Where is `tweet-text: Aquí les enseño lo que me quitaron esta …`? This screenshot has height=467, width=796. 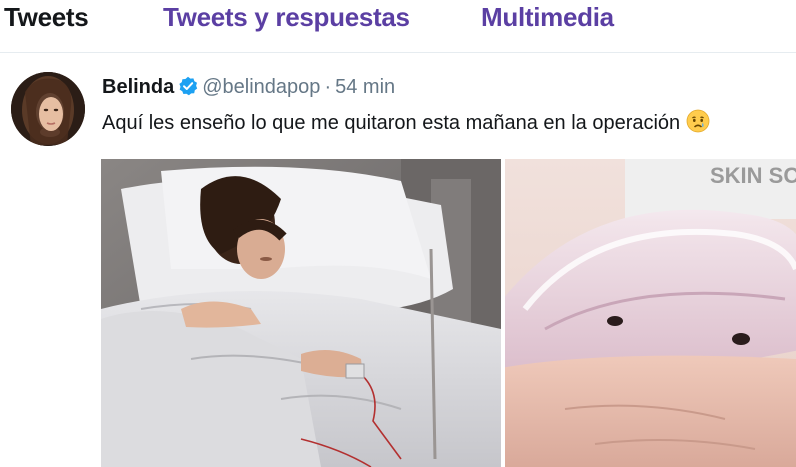 tweet-text: Aquí les enseño lo que me quitaron esta … is located at coordinates (406, 125).